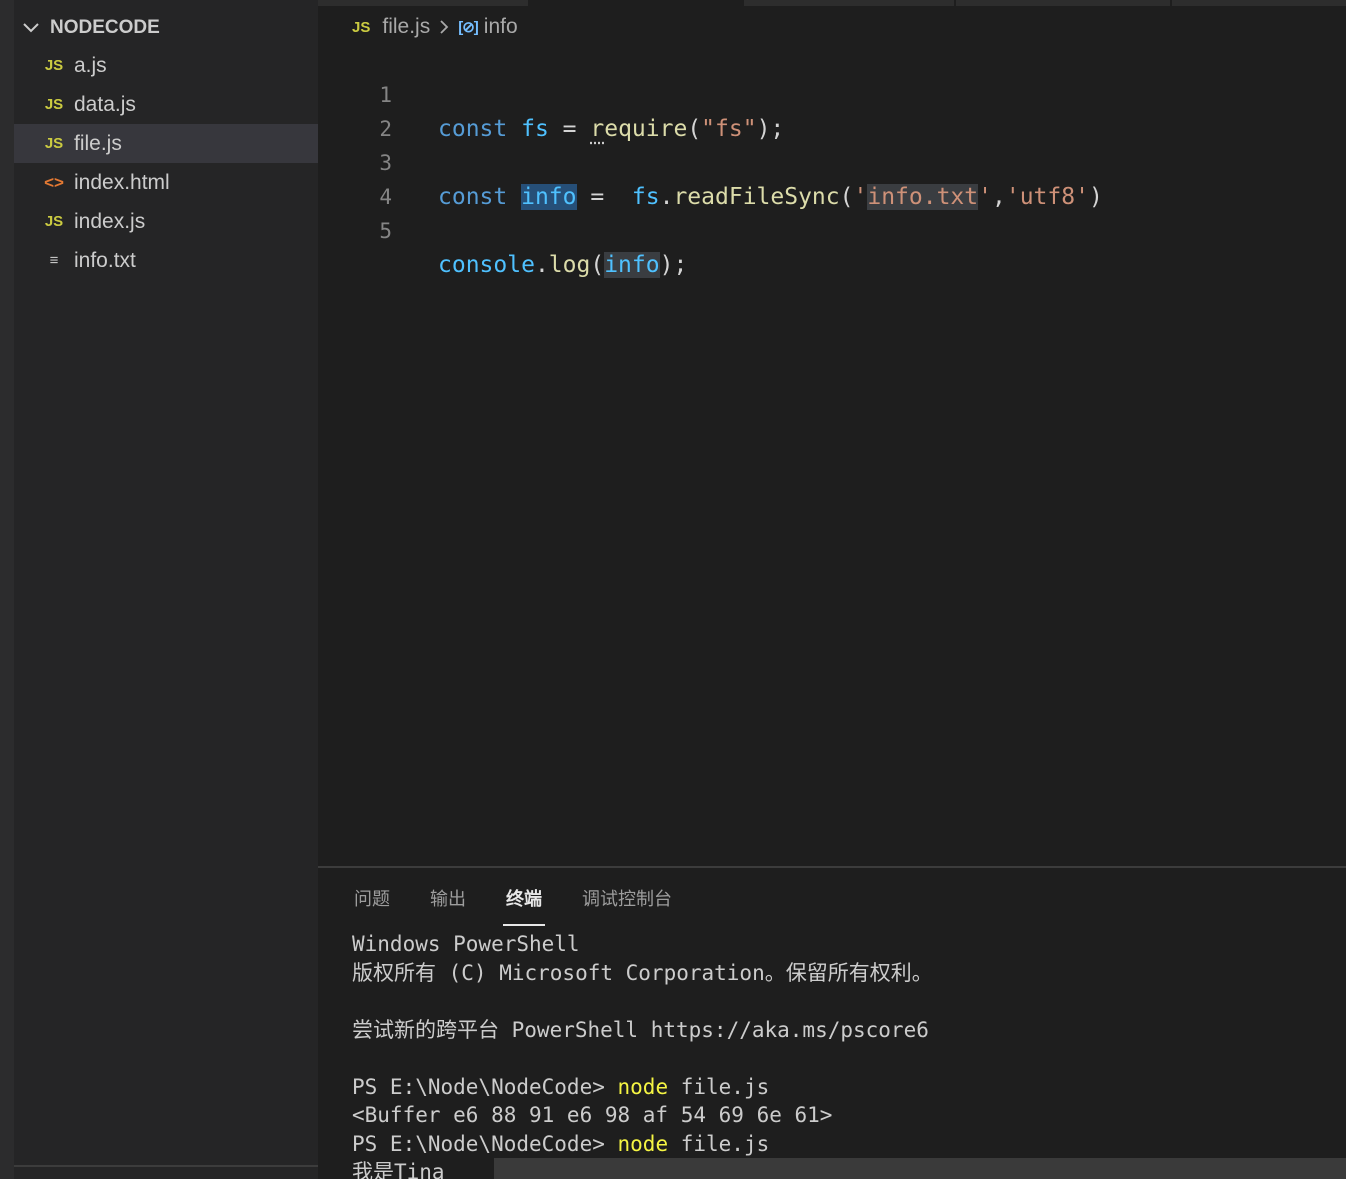  I want to click on terminal-line: Windows PowerShell, so click(466, 944).